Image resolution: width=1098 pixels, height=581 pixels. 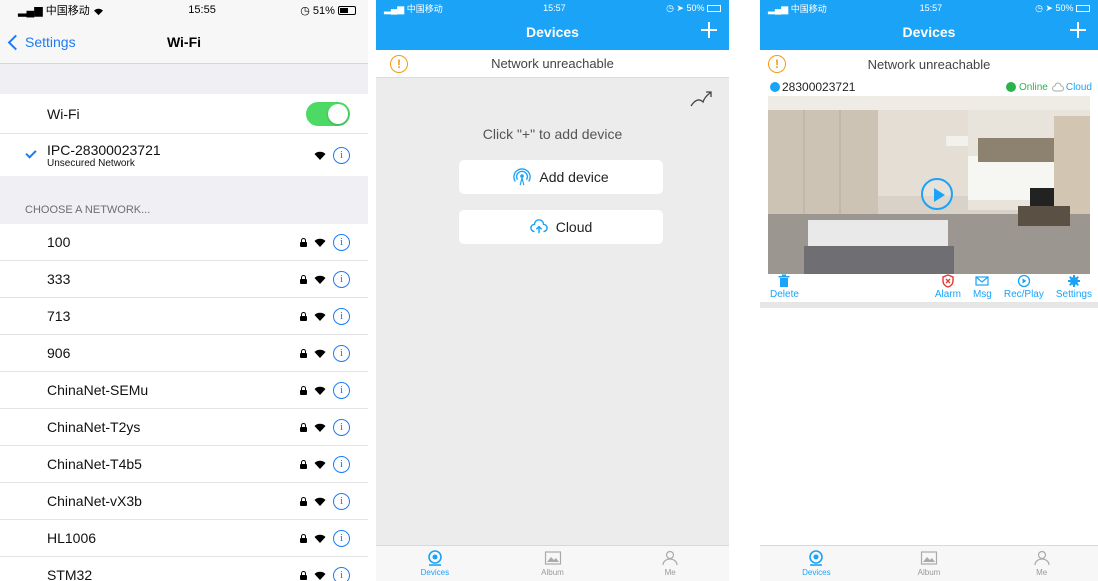 What do you see at coordinates (929, 87) in the screenshot?
I see `device-header: 28300023721 Online Cloud` at bounding box center [929, 87].